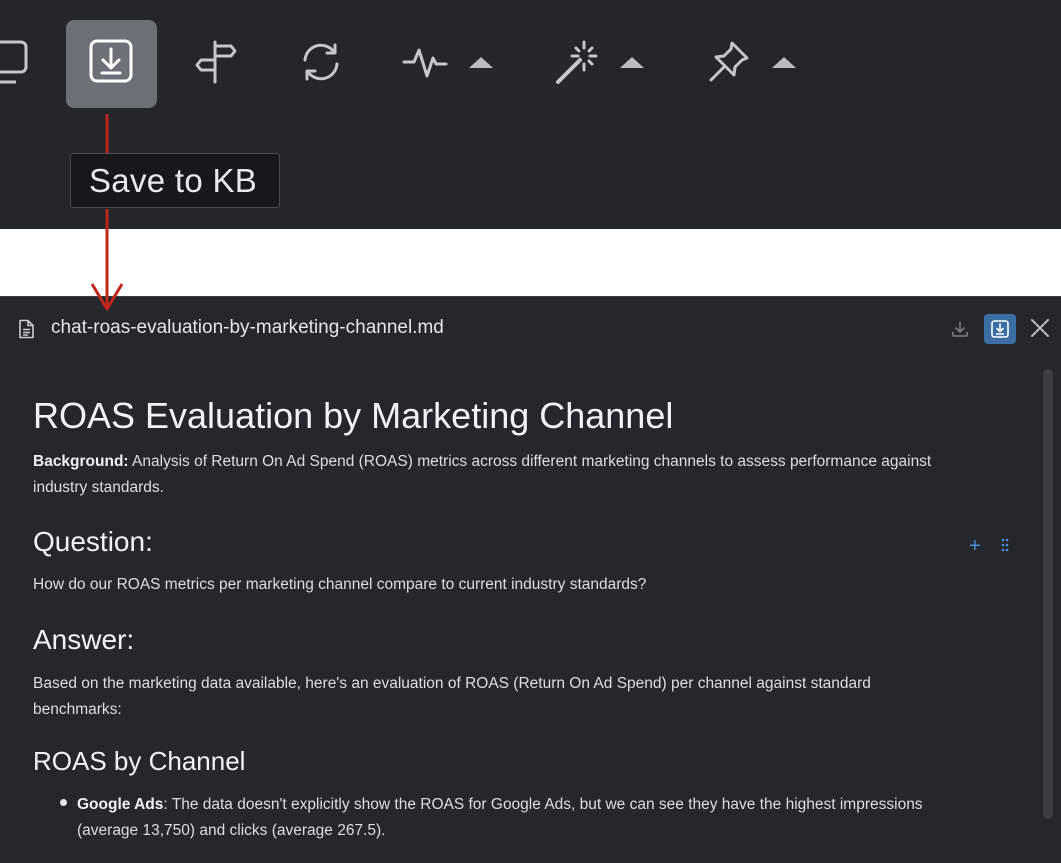  I want to click on document-title: ROAS Evaluation by Marketing Channel, so click(353, 415).